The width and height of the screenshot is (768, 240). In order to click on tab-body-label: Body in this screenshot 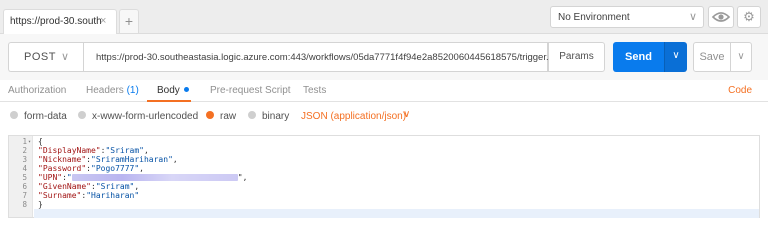, I will do `click(168, 90)`.